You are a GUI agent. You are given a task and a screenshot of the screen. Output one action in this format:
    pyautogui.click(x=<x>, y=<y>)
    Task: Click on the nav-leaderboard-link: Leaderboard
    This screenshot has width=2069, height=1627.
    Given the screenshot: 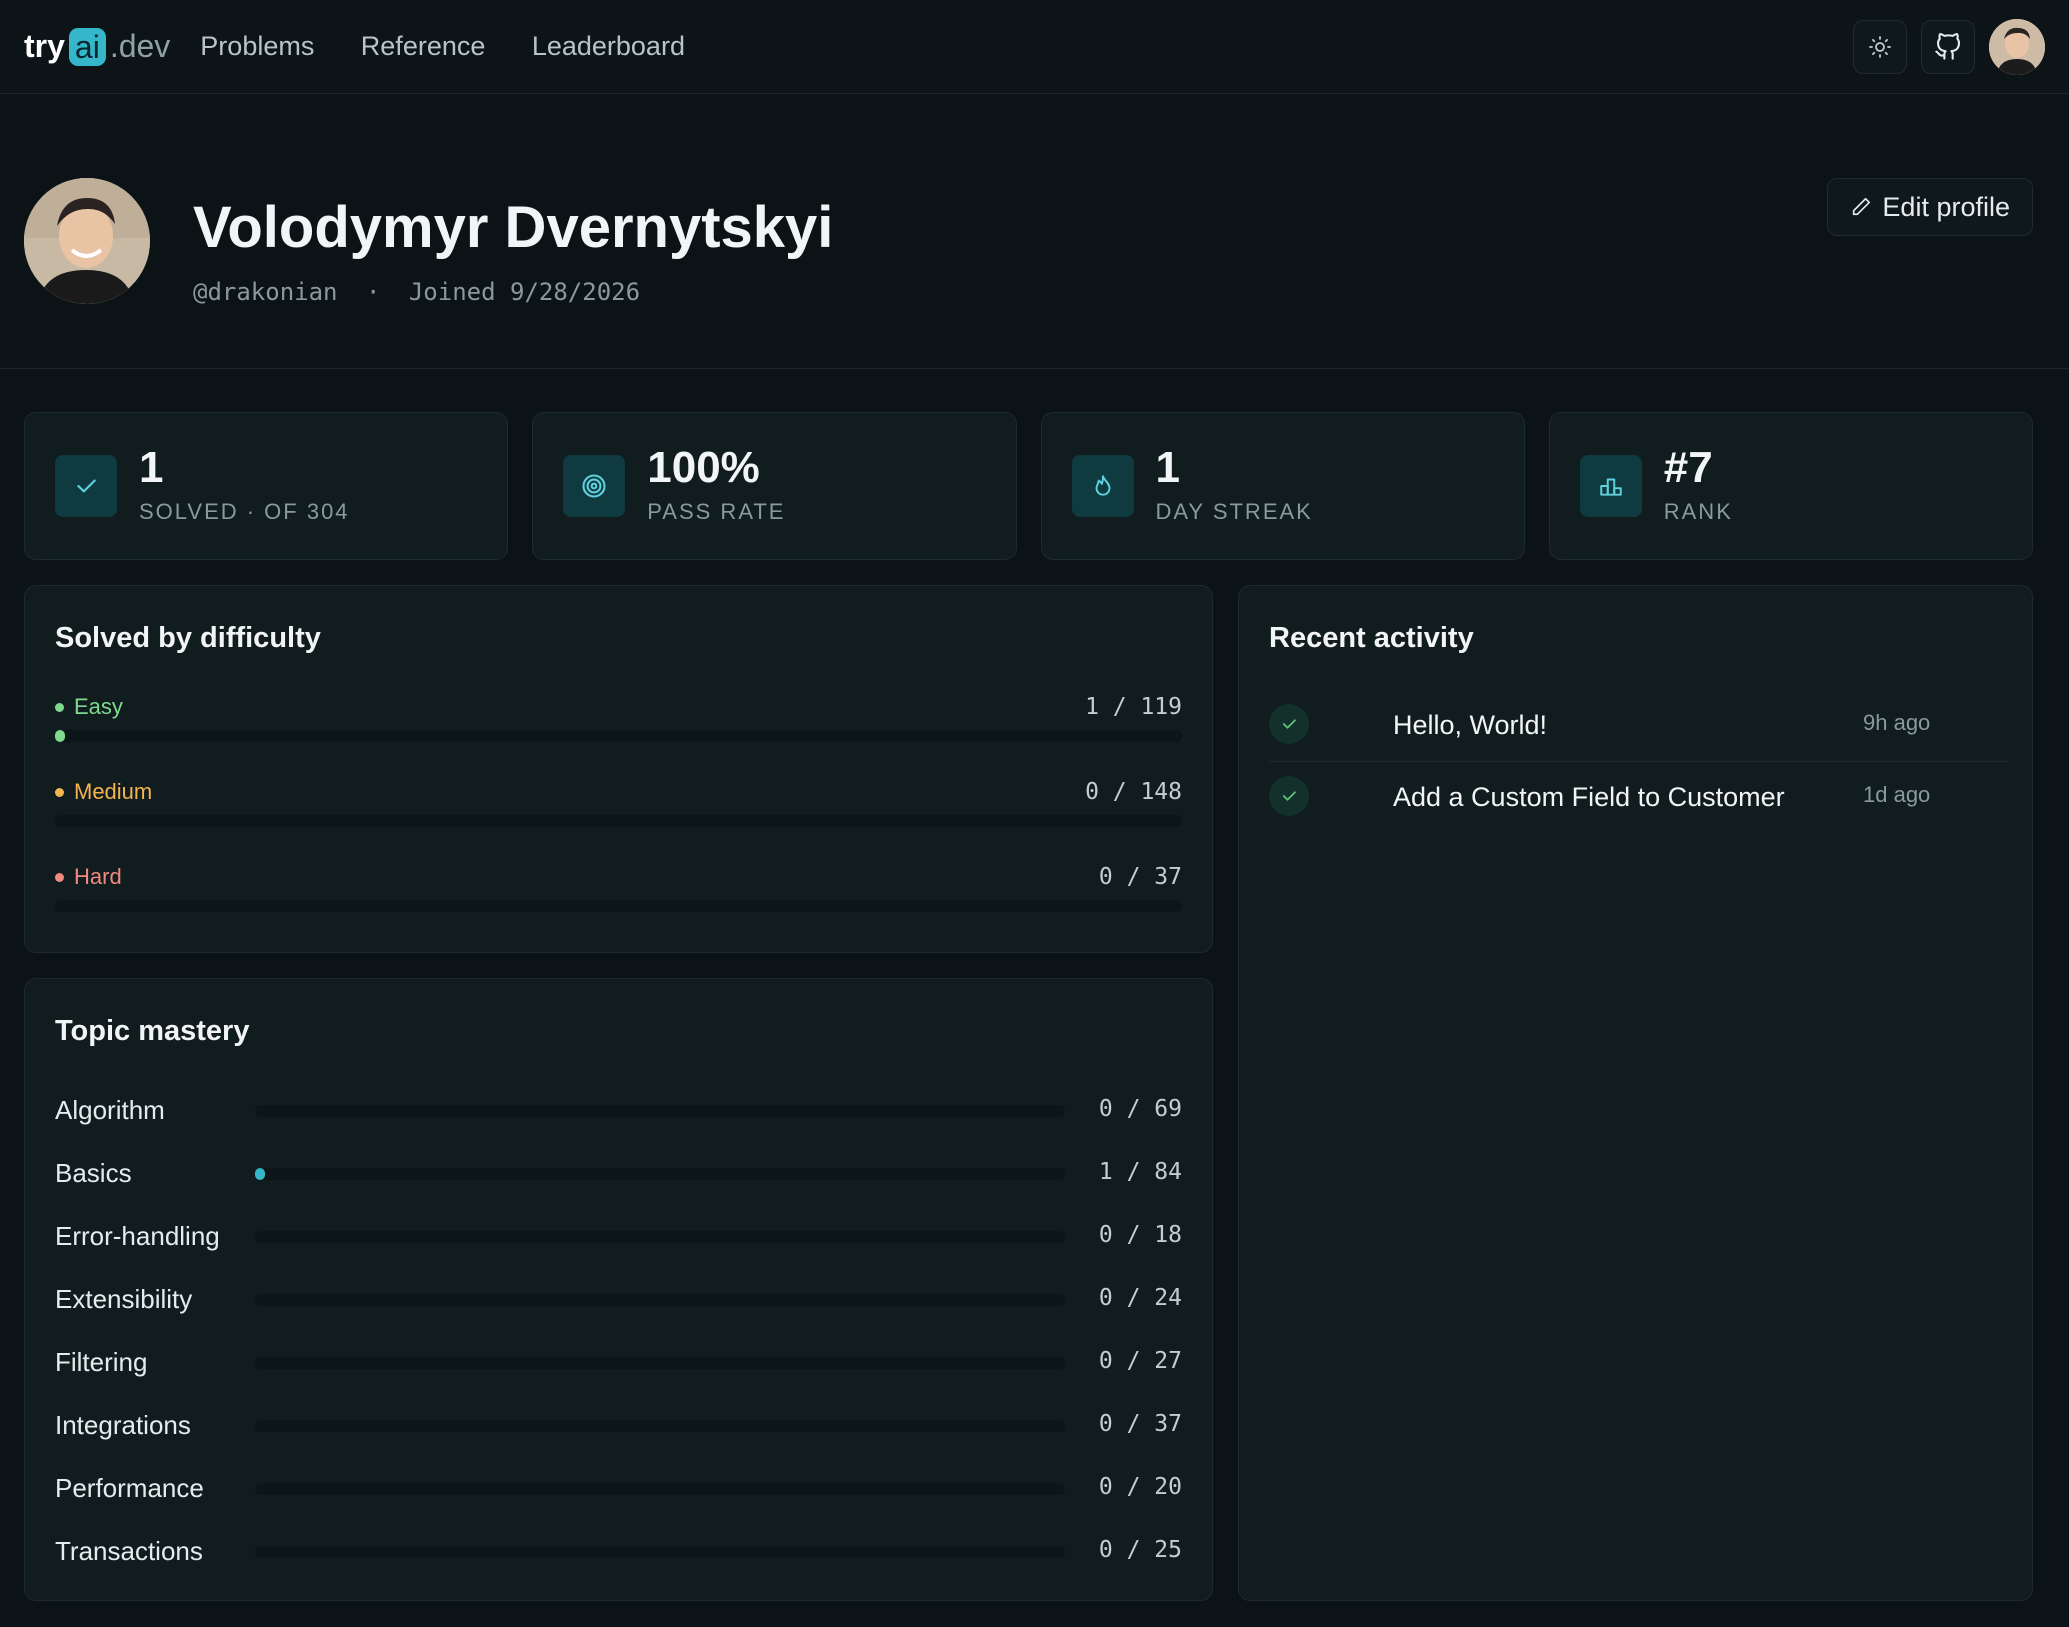 What is the action you would take?
    pyautogui.click(x=608, y=46)
    